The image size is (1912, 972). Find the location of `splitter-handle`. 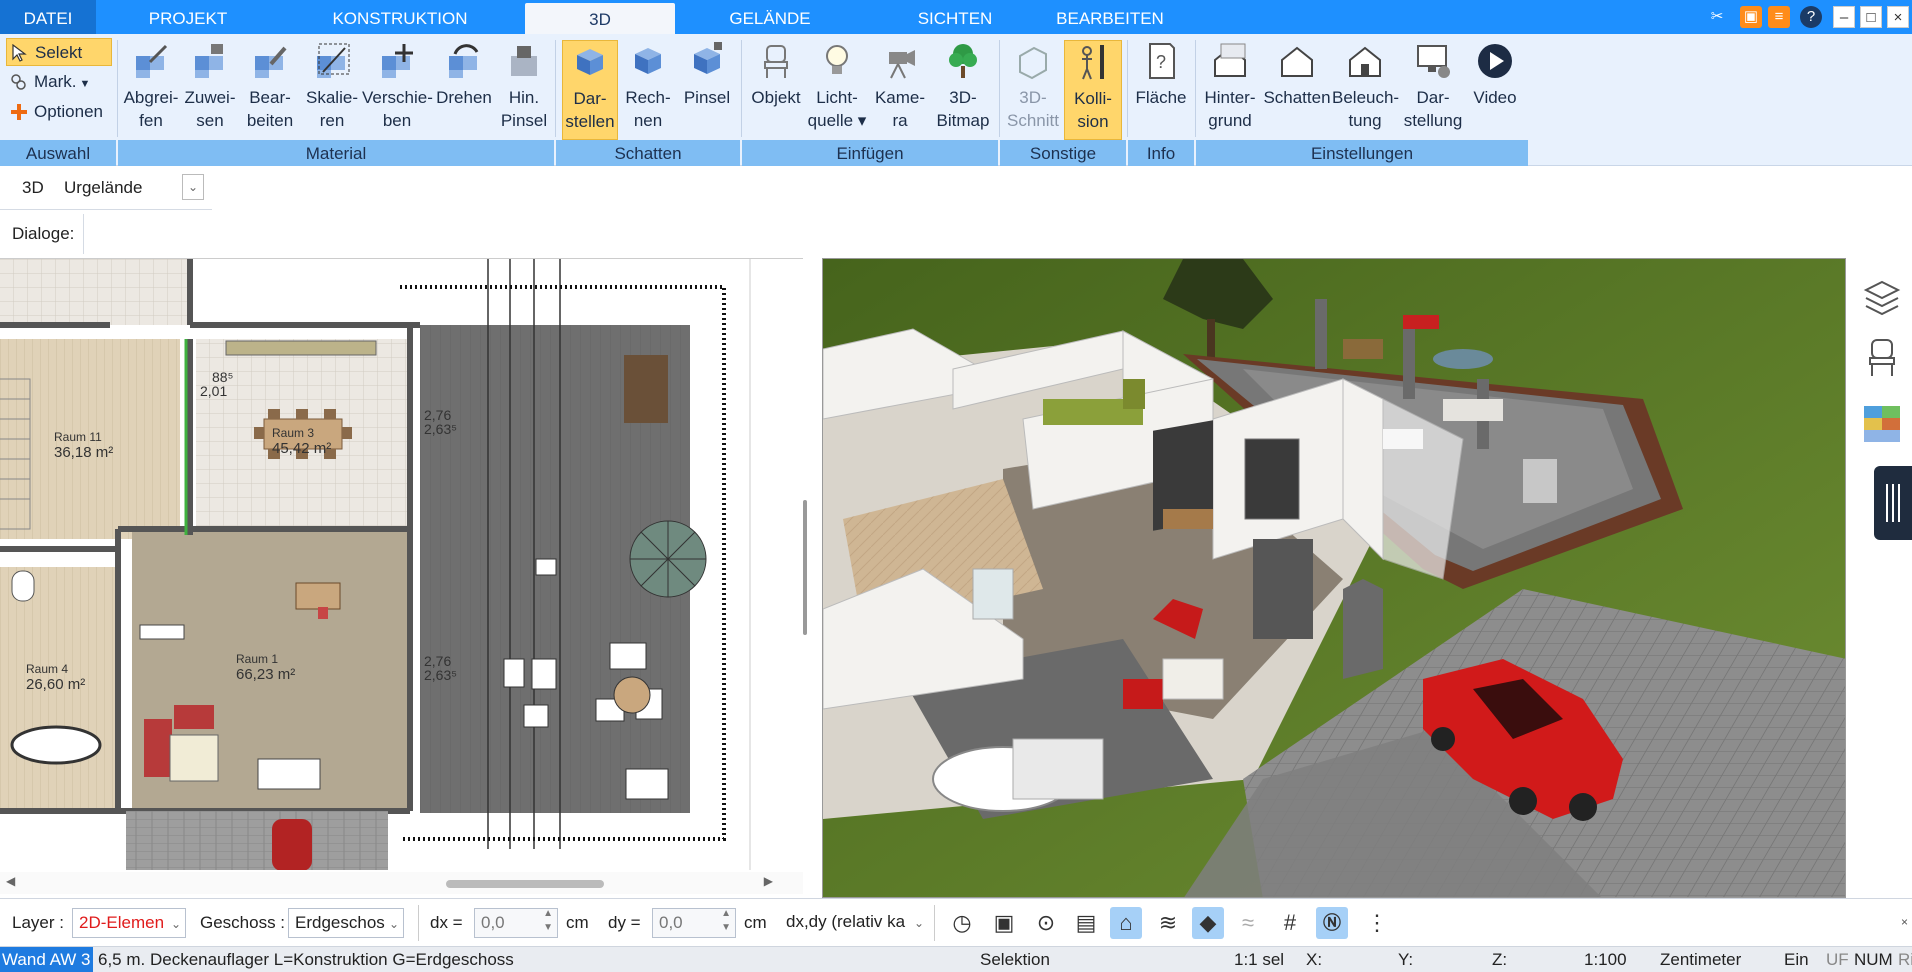

splitter-handle is located at coordinates (805, 567).